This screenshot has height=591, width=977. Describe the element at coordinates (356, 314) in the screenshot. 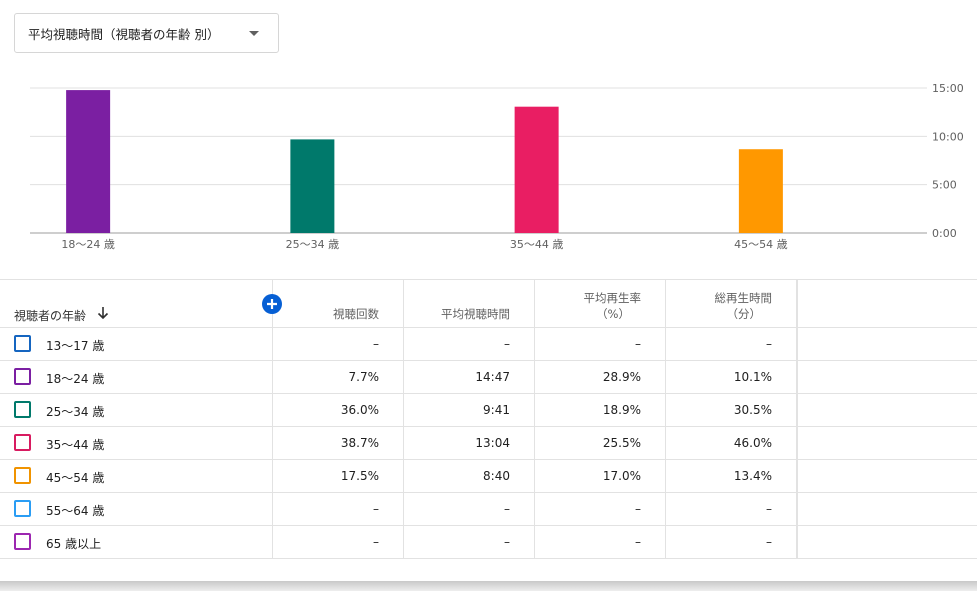

I see `column-header-label: 視聴回数` at that location.